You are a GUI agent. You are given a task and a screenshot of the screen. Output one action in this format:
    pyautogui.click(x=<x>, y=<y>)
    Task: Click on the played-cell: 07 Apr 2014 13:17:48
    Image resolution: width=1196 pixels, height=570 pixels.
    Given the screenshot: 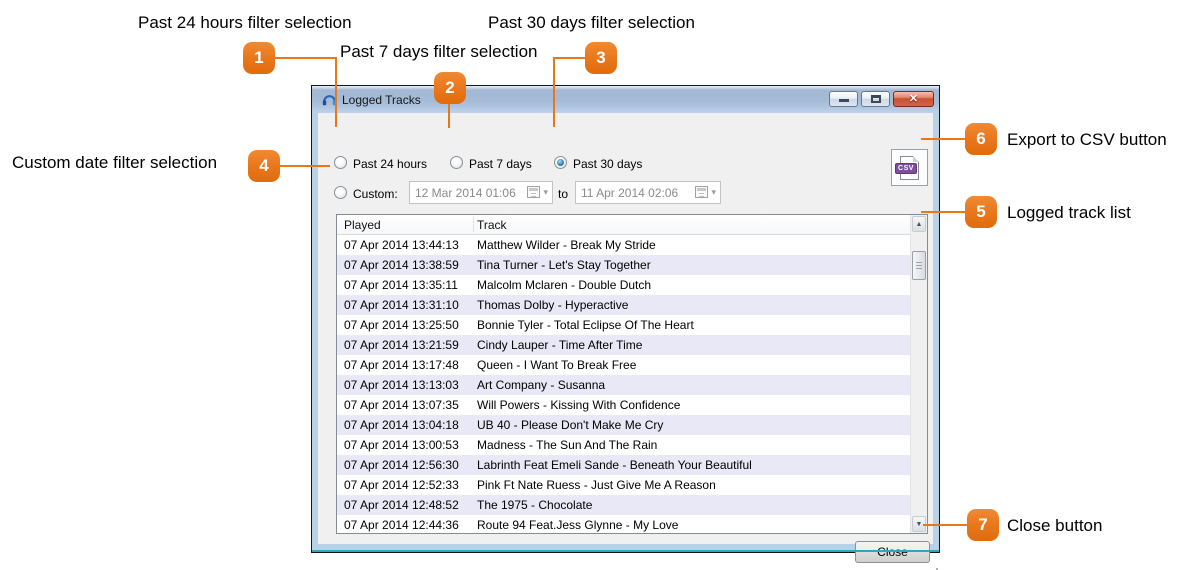 What is the action you would take?
    pyautogui.click(x=401, y=365)
    